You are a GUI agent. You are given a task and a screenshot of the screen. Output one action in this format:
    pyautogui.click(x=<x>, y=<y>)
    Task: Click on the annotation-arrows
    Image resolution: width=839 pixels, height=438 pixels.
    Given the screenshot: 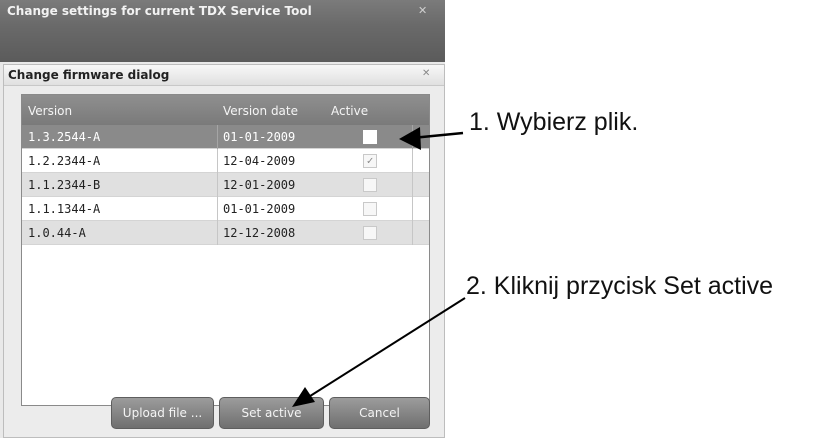 What is the action you would take?
    pyautogui.click(x=379, y=267)
    